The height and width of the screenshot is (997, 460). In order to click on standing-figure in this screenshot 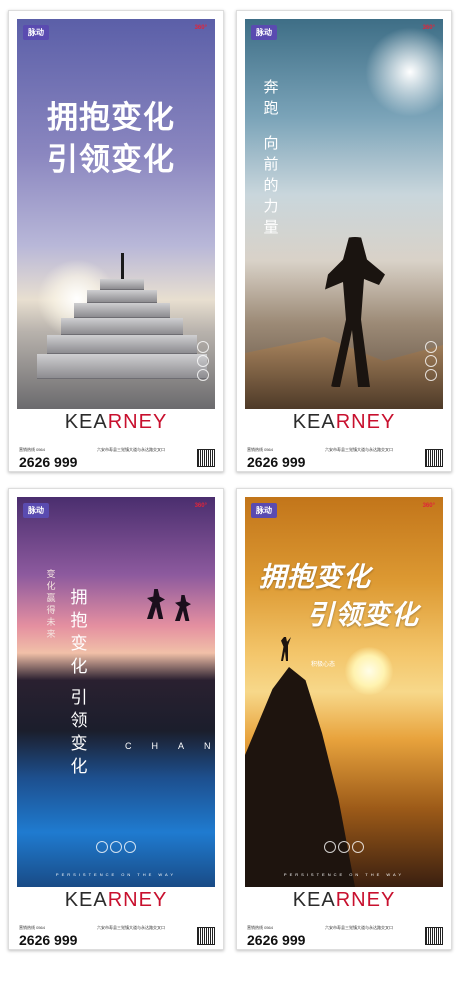, I will do `click(122, 266)`.